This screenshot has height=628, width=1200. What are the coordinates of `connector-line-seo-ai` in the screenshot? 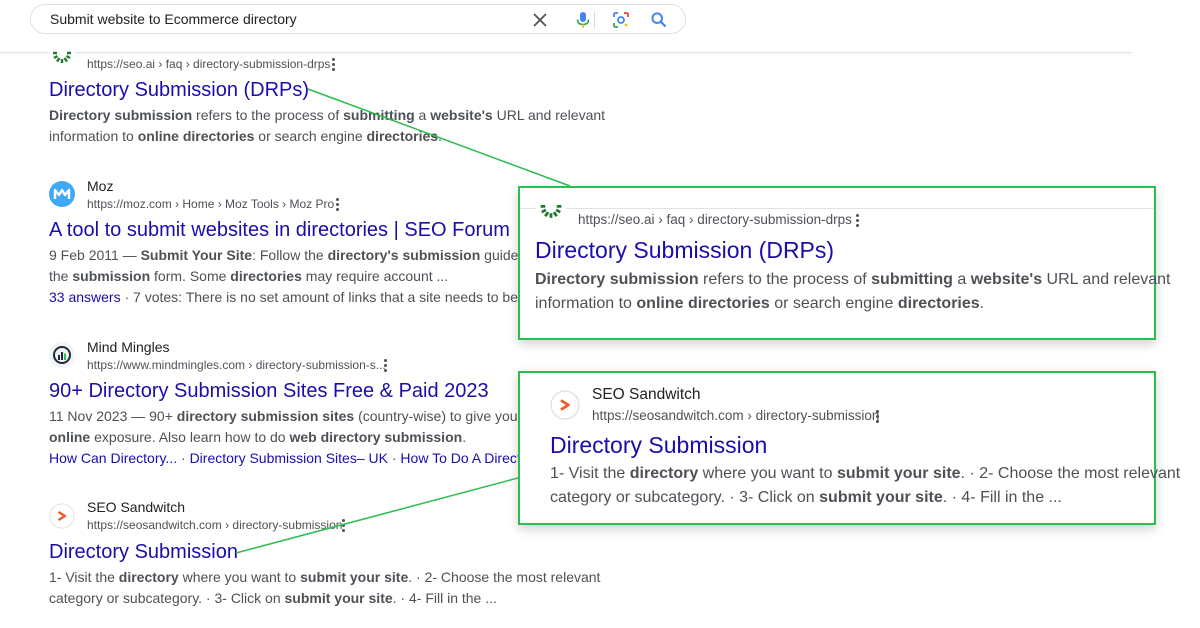 It's located at (439, 137).